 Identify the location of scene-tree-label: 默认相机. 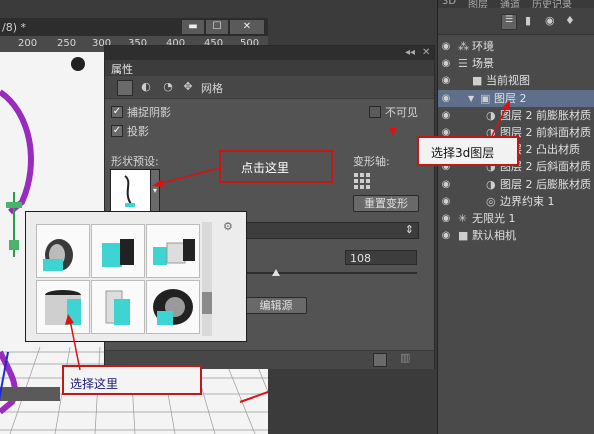
(494, 236).